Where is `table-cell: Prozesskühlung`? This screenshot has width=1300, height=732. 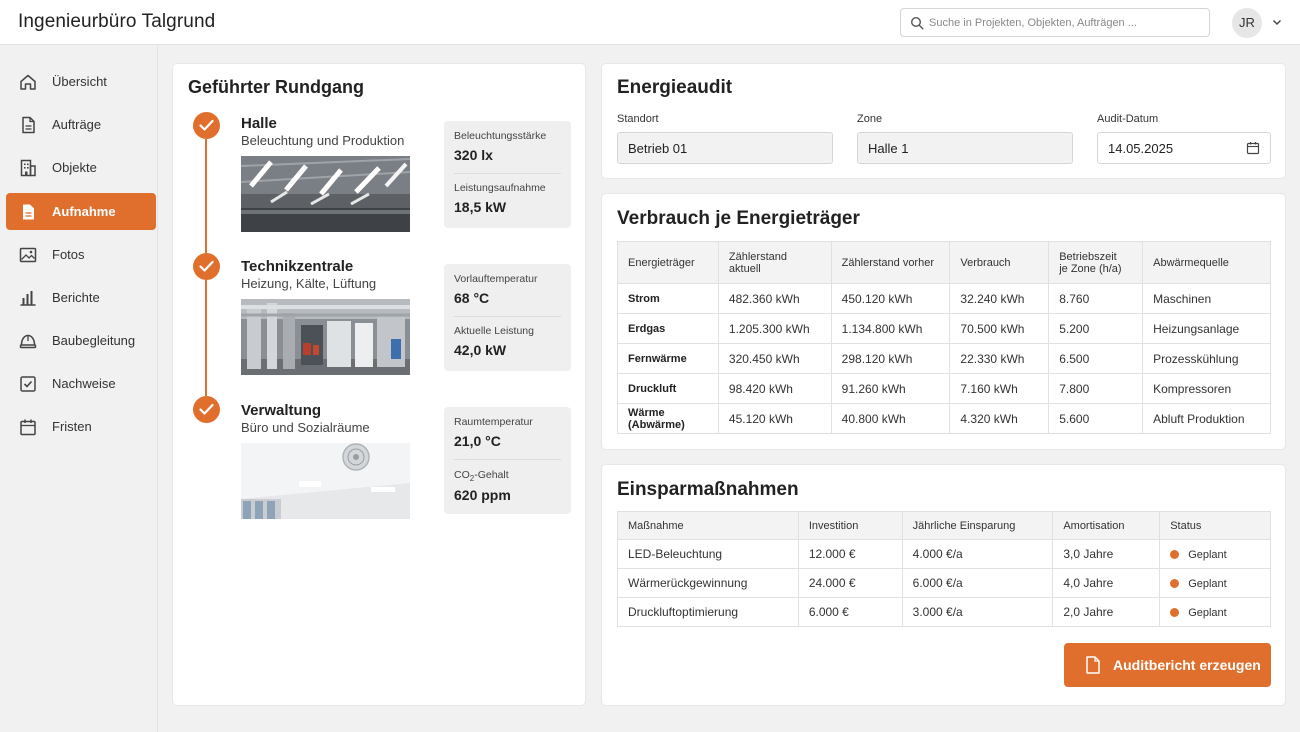 table-cell: Prozesskühlung is located at coordinates (1206, 358).